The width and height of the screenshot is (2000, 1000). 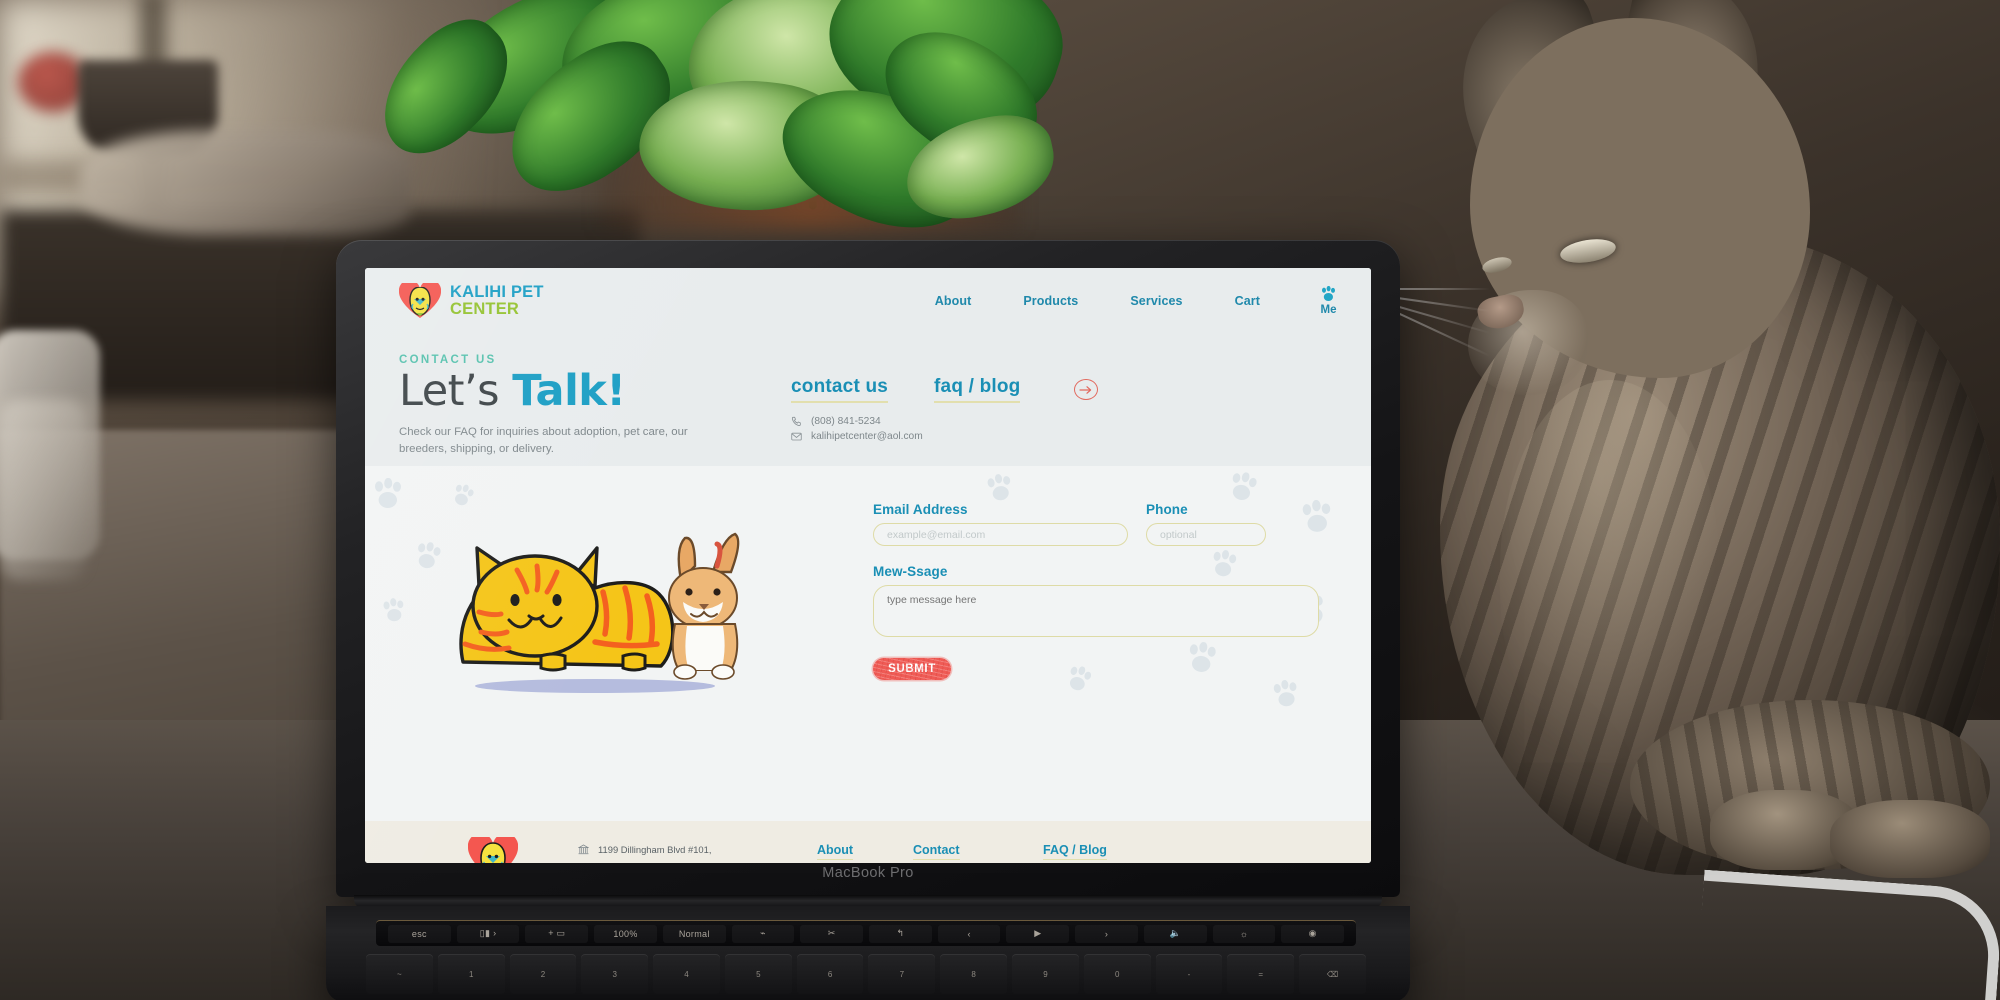 What do you see at coordinates (599, 612) in the screenshot?
I see `cat-and-rabbit-illustration` at bounding box center [599, 612].